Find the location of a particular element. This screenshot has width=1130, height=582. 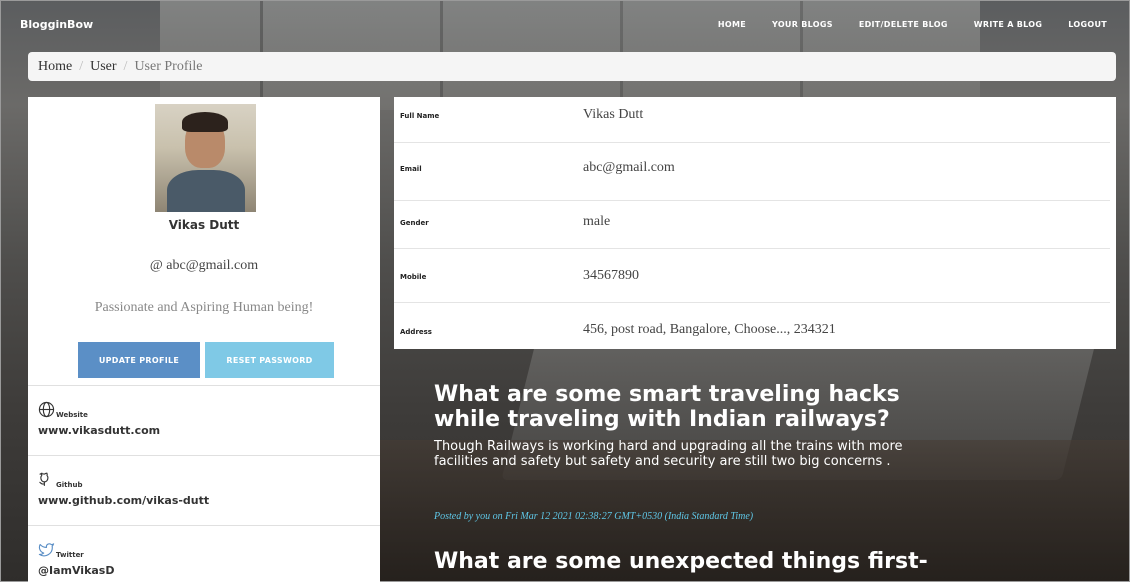

profile-name: Vikas Dutt is located at coordinates (204, 225).